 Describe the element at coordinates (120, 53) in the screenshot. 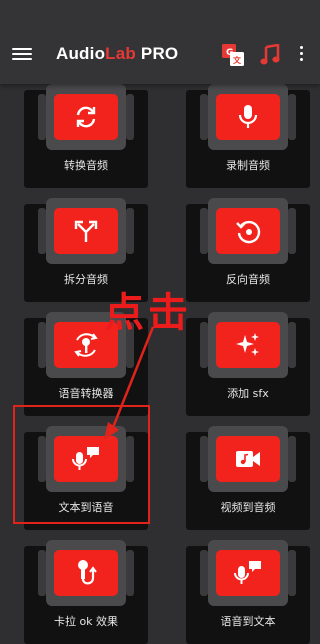

I see `app-title-accent: Lab` at that location.